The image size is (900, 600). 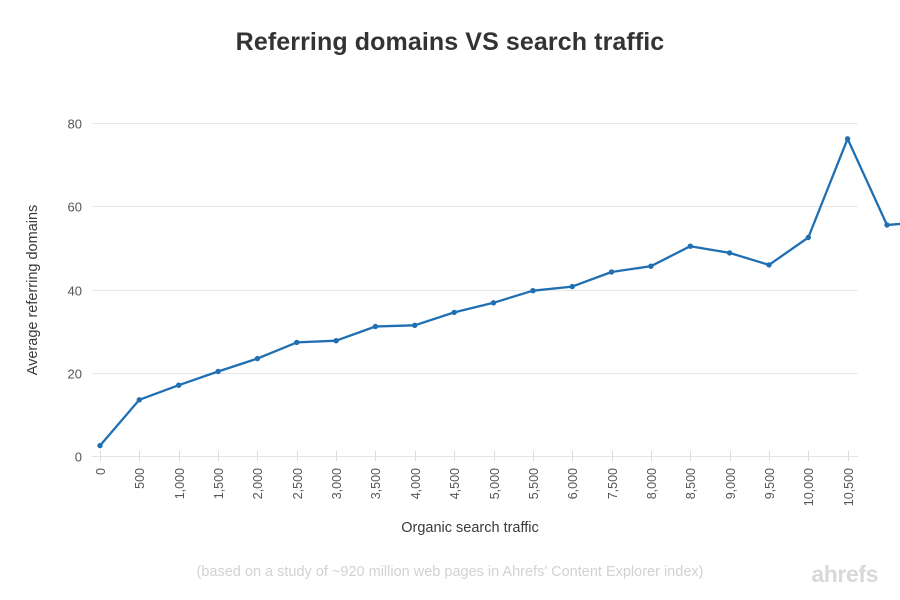 I want to click on y-tick-label: 20, so click(x=75, y=374).